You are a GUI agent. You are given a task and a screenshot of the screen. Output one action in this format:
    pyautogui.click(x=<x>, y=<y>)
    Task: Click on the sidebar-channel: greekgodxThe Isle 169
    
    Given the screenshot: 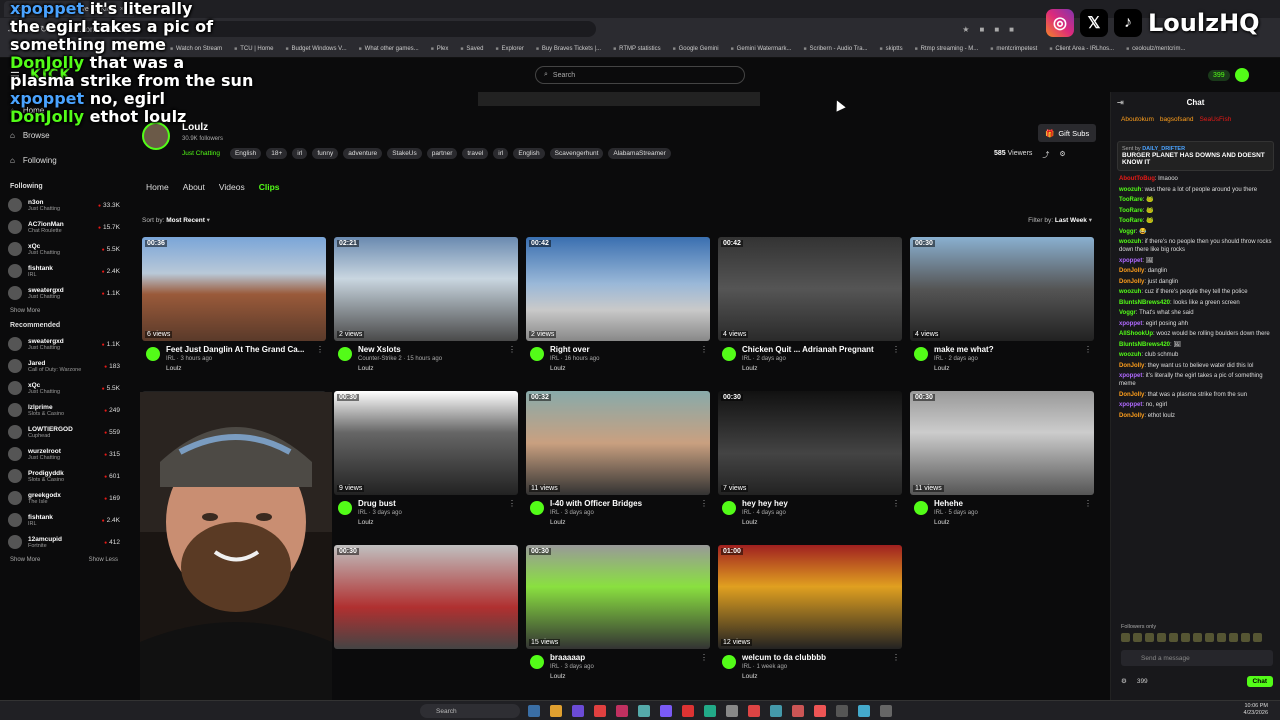 What is the action you would take?
    pyautogui.click(x=64, y=498)
    